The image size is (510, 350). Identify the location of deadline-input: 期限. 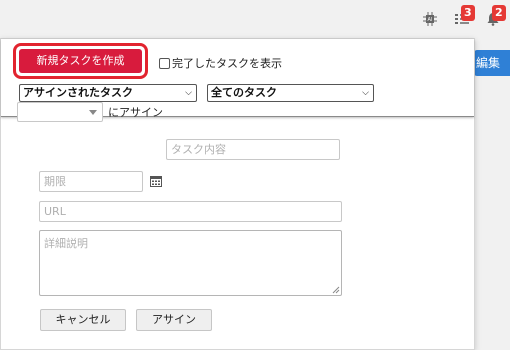
(91, 181).